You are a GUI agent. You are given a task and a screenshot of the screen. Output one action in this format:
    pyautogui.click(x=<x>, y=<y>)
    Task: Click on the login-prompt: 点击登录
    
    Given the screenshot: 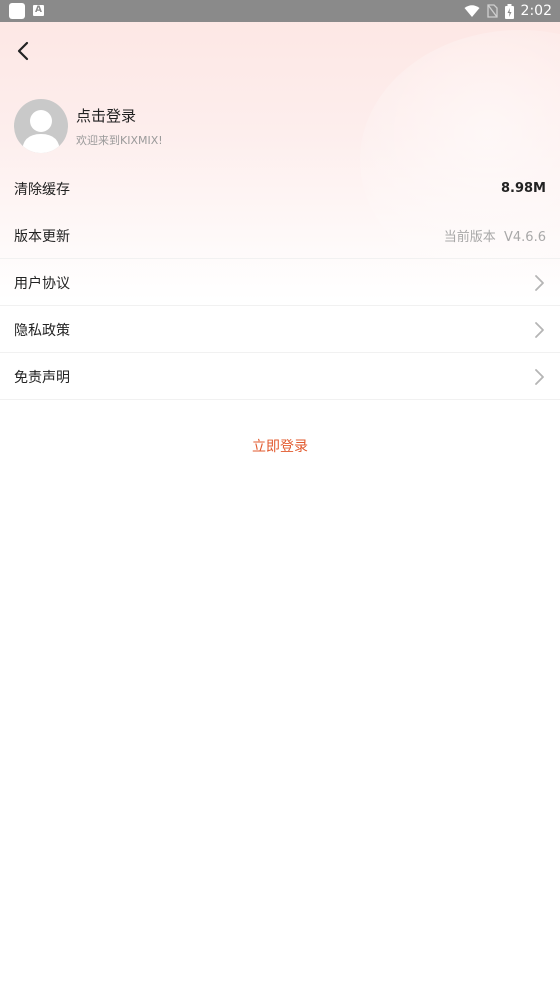 What is the action you would take?
    pyautogui.click(x=119, y=115)
    